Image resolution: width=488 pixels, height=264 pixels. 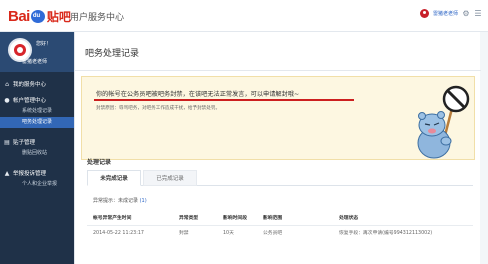 What do you see at coordinates (99, 162) in the screenshot?
I see `records-section-title: 处理记录` at bounding box center [99, 162].